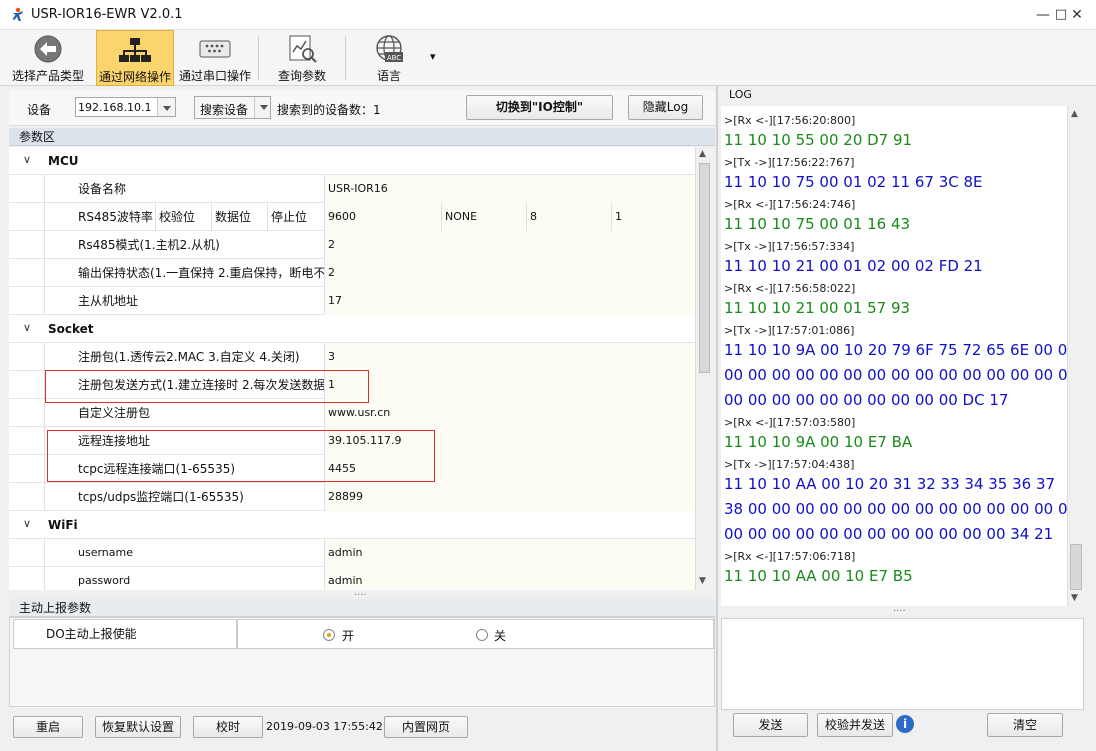 This screenshot has height=751, width=1096. I want to click on send-input, so click(902, 664).